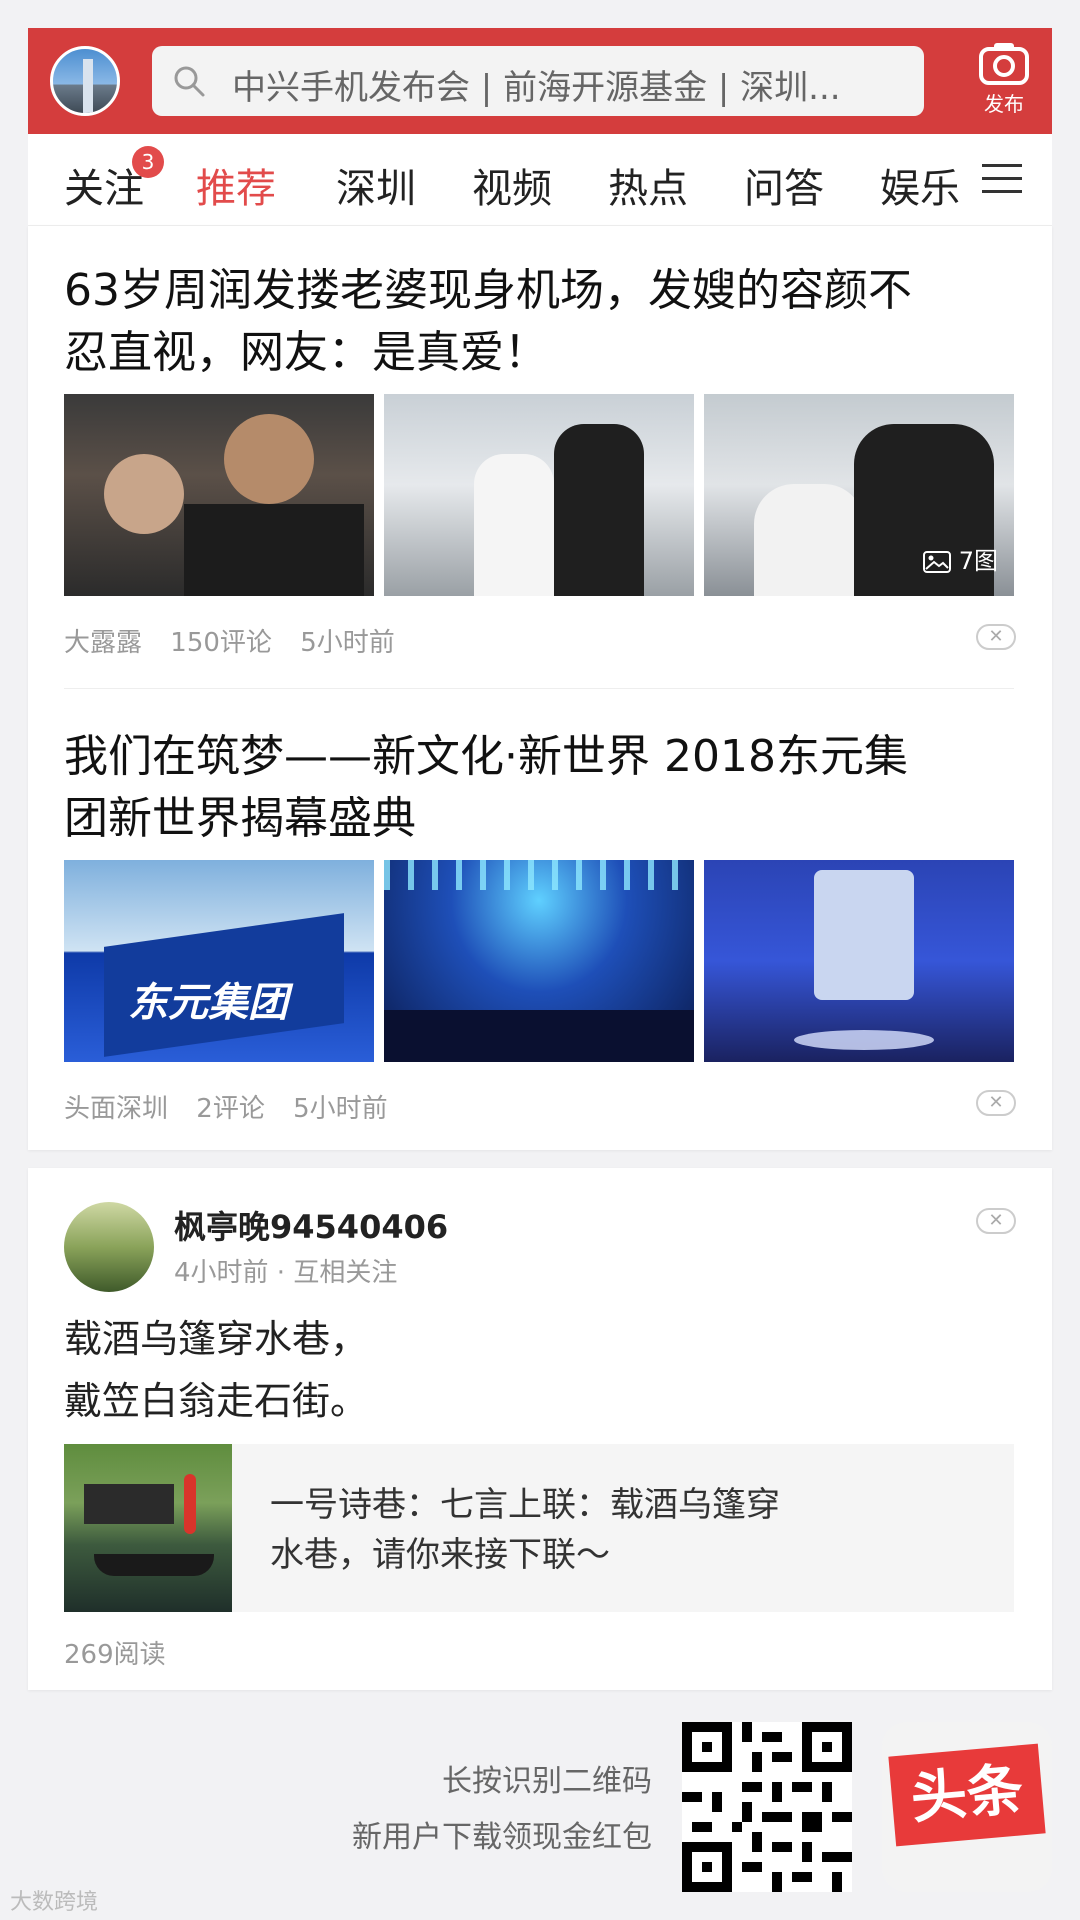  Describe the element at coordinates (189, 81) in the screenshot. I see `search-icon` at that location.